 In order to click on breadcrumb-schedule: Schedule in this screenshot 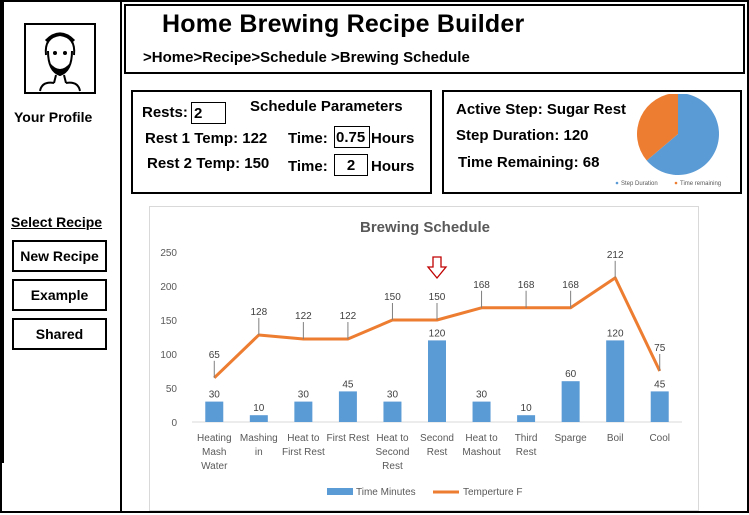, I will do `click(293, 57)`.